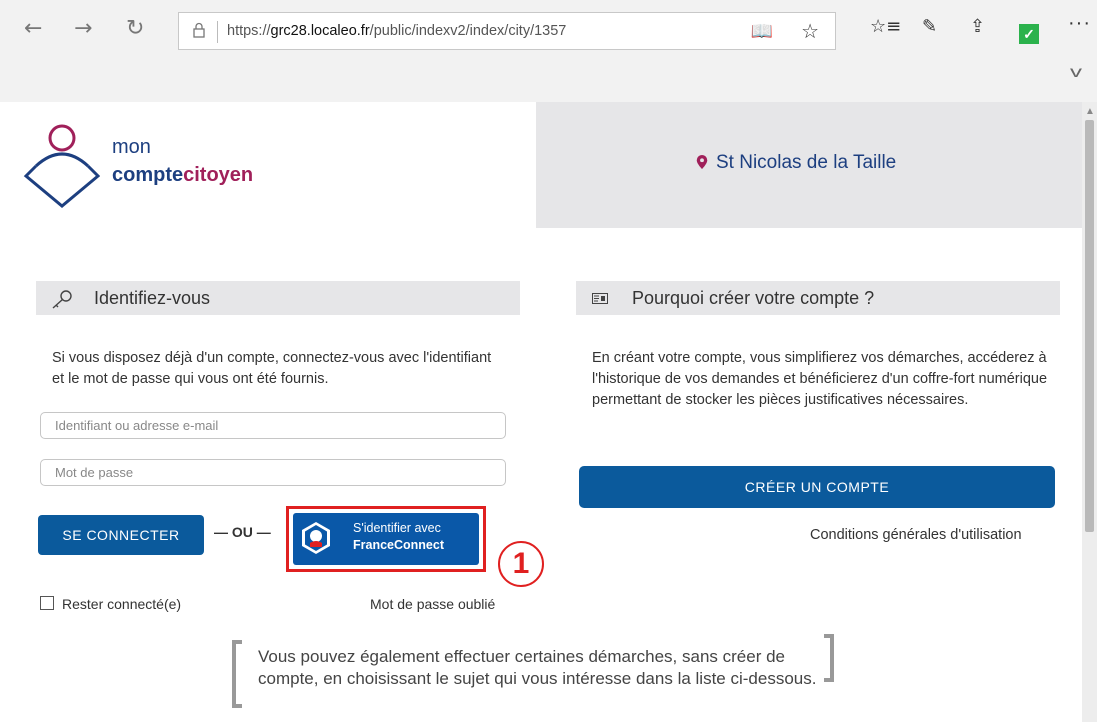  I want to click on bracket-right, so click(829, 658).